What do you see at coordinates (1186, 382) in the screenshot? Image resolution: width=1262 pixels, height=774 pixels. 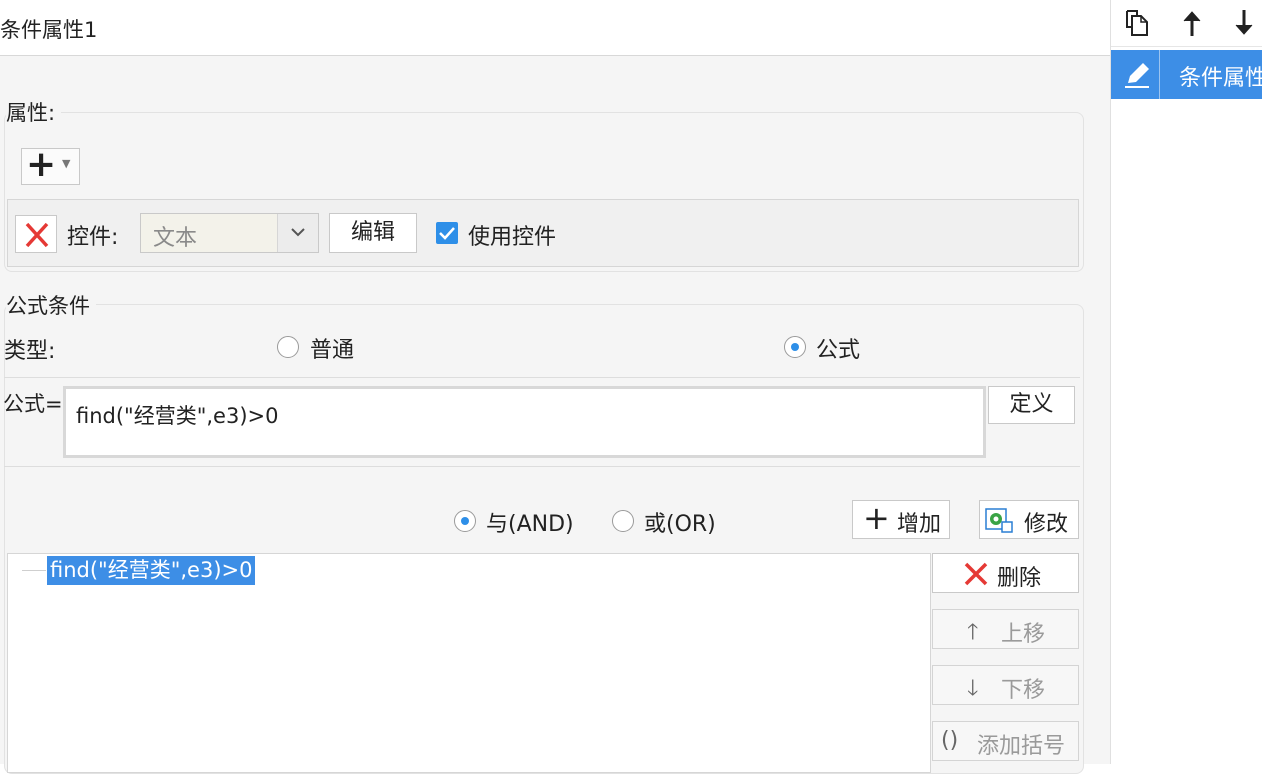 I see `condition-property-list-panel` at bounding box center [1186, 382].